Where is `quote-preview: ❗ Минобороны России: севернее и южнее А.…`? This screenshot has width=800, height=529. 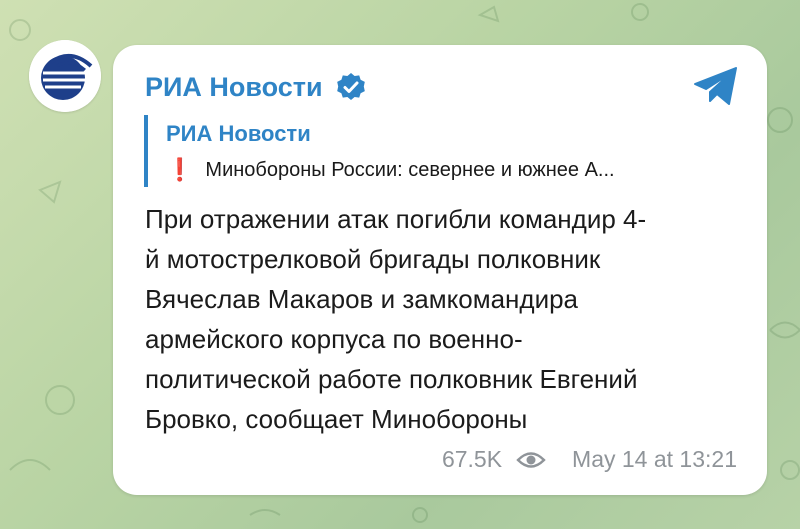 quote-preview: ❗ Минобороны России: севернее и южнее А.… is located at coordinates (453, 170).